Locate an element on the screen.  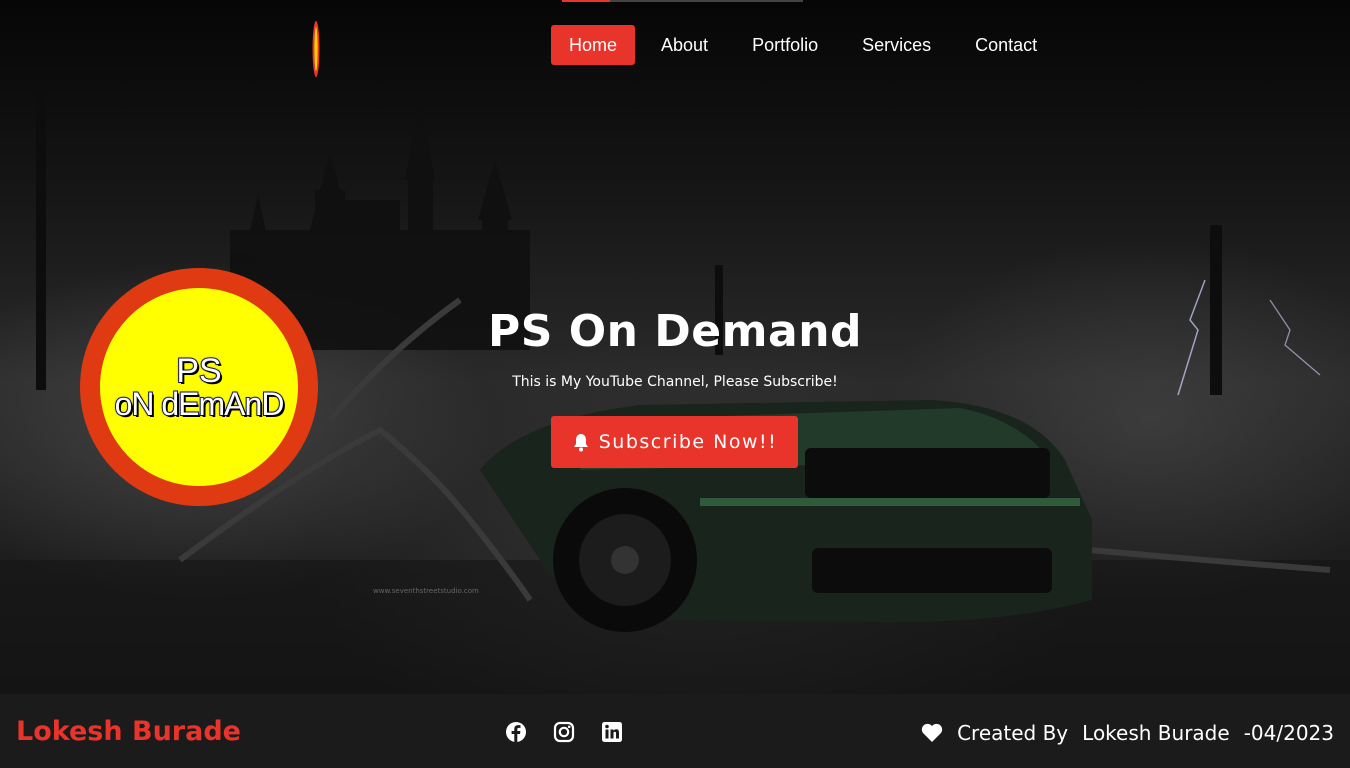
social-links is located at coordinates (577, 732).